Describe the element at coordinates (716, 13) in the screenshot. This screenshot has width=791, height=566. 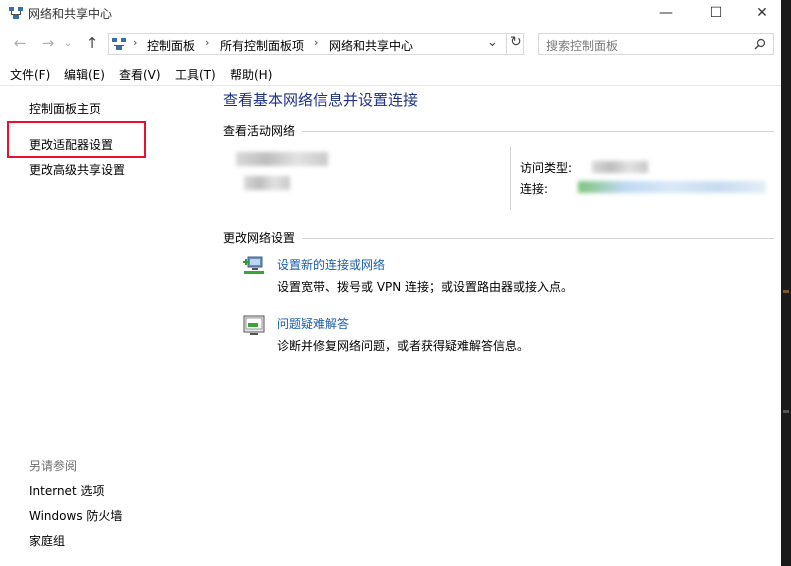
I see `maximize-button: ☐` at that location.